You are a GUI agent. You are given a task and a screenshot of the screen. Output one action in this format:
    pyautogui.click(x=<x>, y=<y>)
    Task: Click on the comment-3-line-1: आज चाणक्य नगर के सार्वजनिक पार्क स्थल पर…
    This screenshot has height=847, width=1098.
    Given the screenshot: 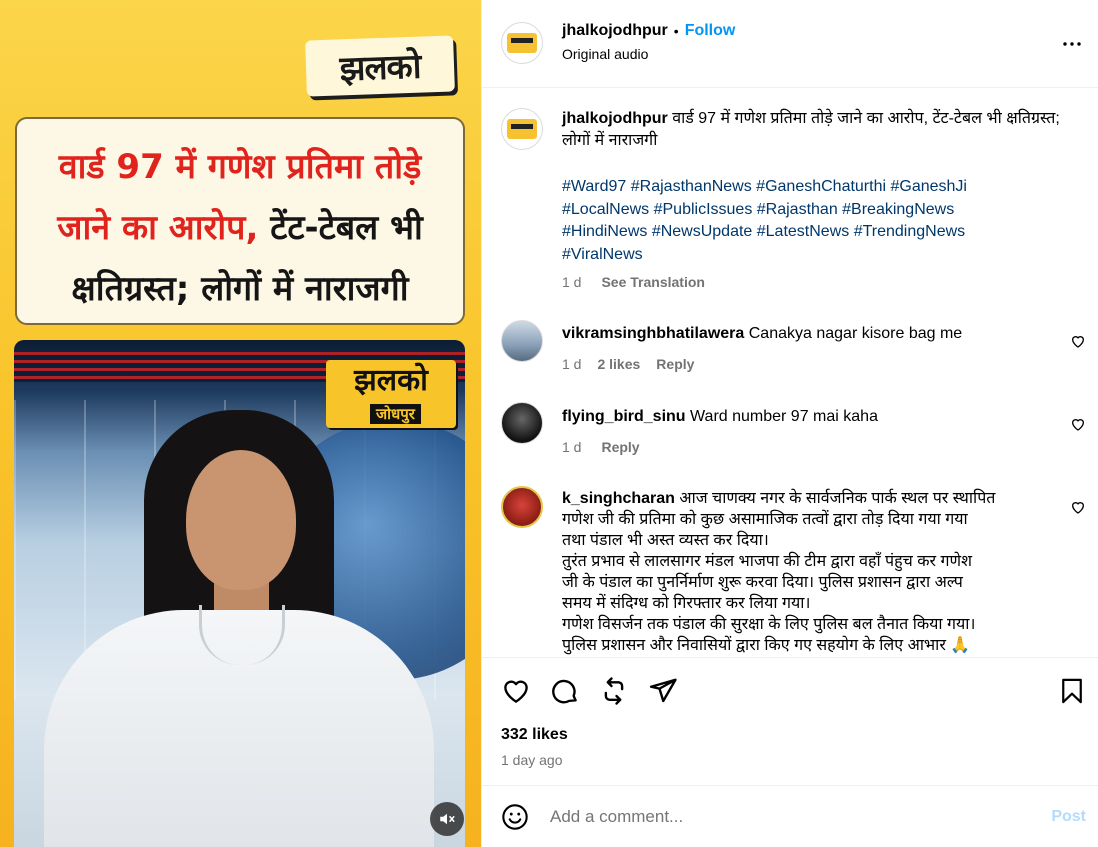 What is the action you would take?
    pyautogui.click(x=837, y=498)
    